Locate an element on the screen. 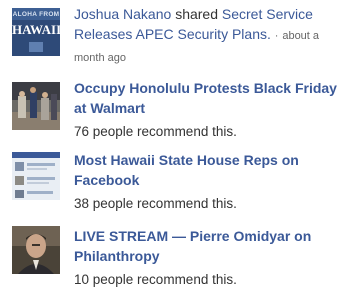 Image resolution: width=352 pixels, height=291 pixels. recommend-count: 10 people recommend this. is located at coordinates (155, 279).